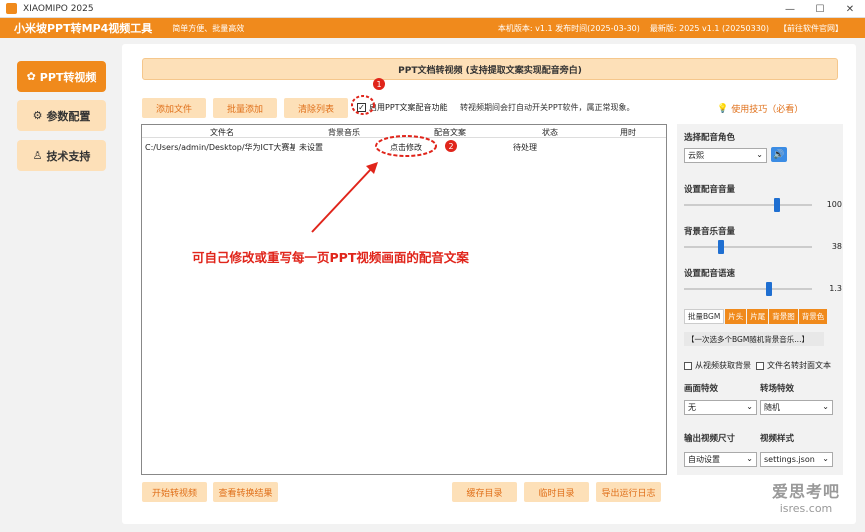  I want to click on tab-bg-color: 背景色, so click(813, 316).